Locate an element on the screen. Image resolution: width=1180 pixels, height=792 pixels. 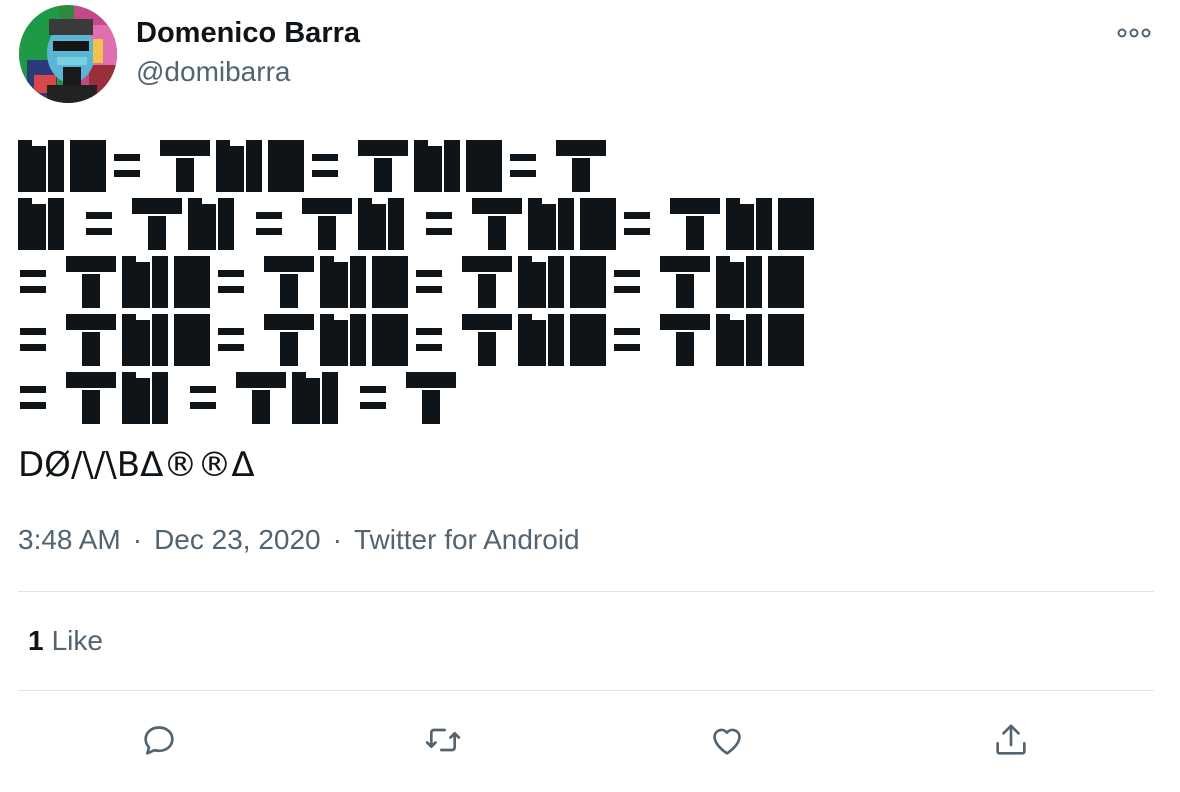
more-options-button is located at coordinates (1134, 33).